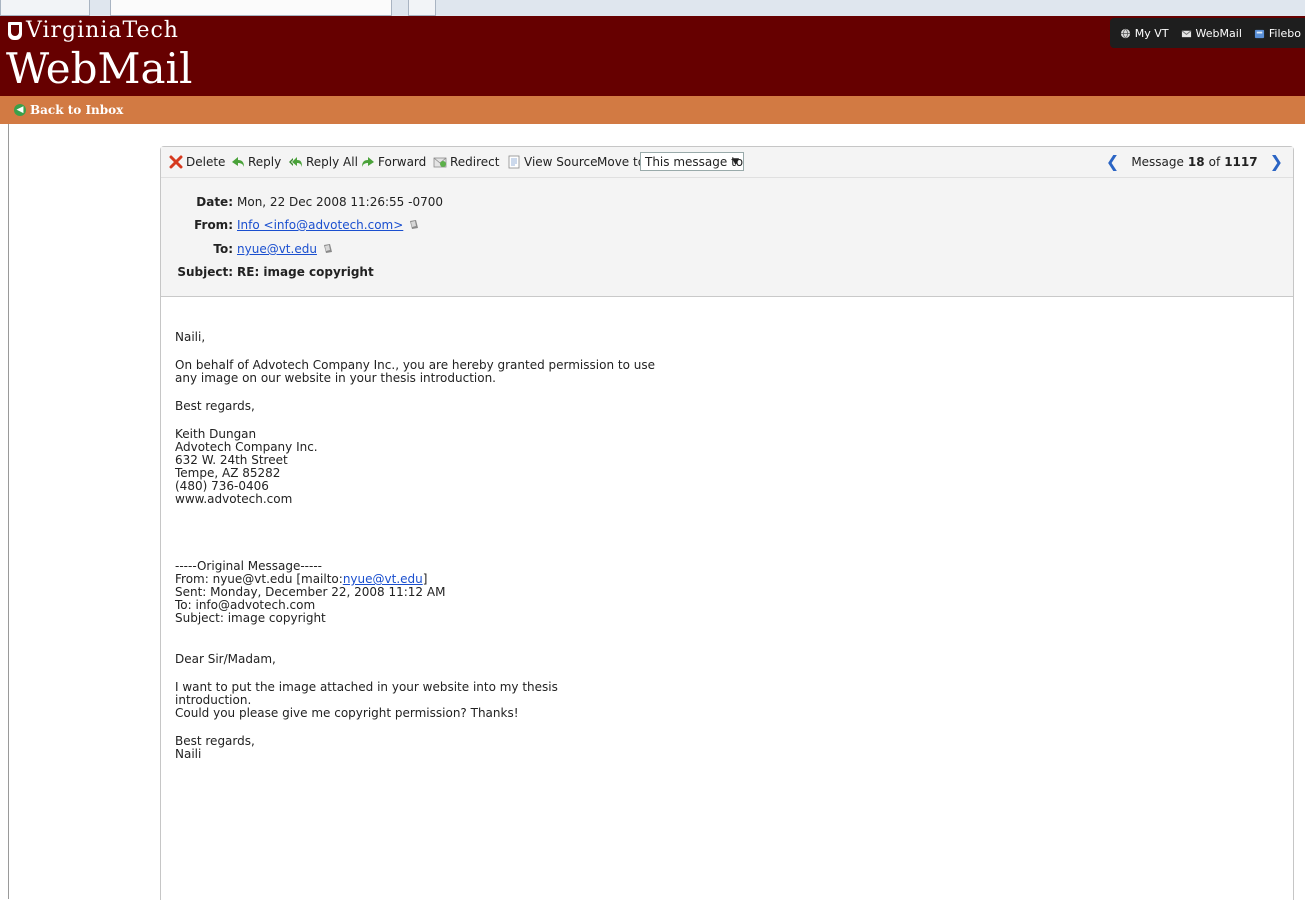 The width and height of the screenshot is (1305, 900). Describe the element at coordinates (561, 162) in the screenshot. I see `view-source-label: View Source` at that location.